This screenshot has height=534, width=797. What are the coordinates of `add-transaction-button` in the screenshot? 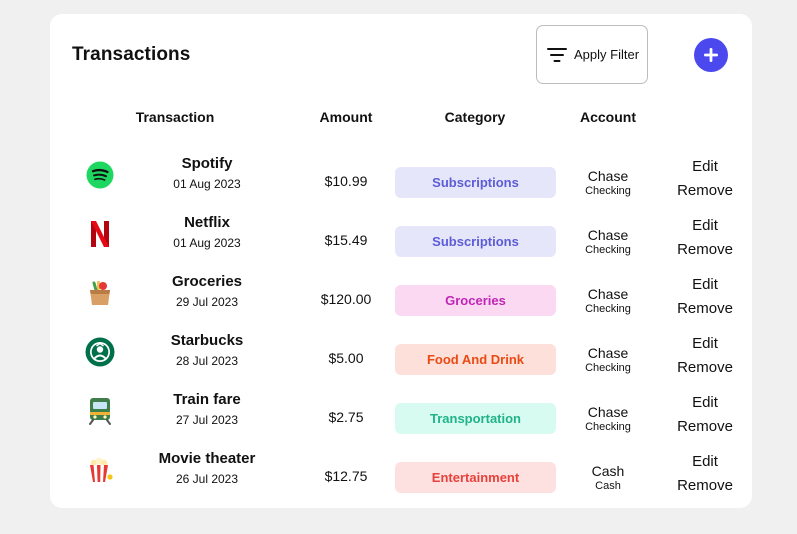 It's located at (711, 55).